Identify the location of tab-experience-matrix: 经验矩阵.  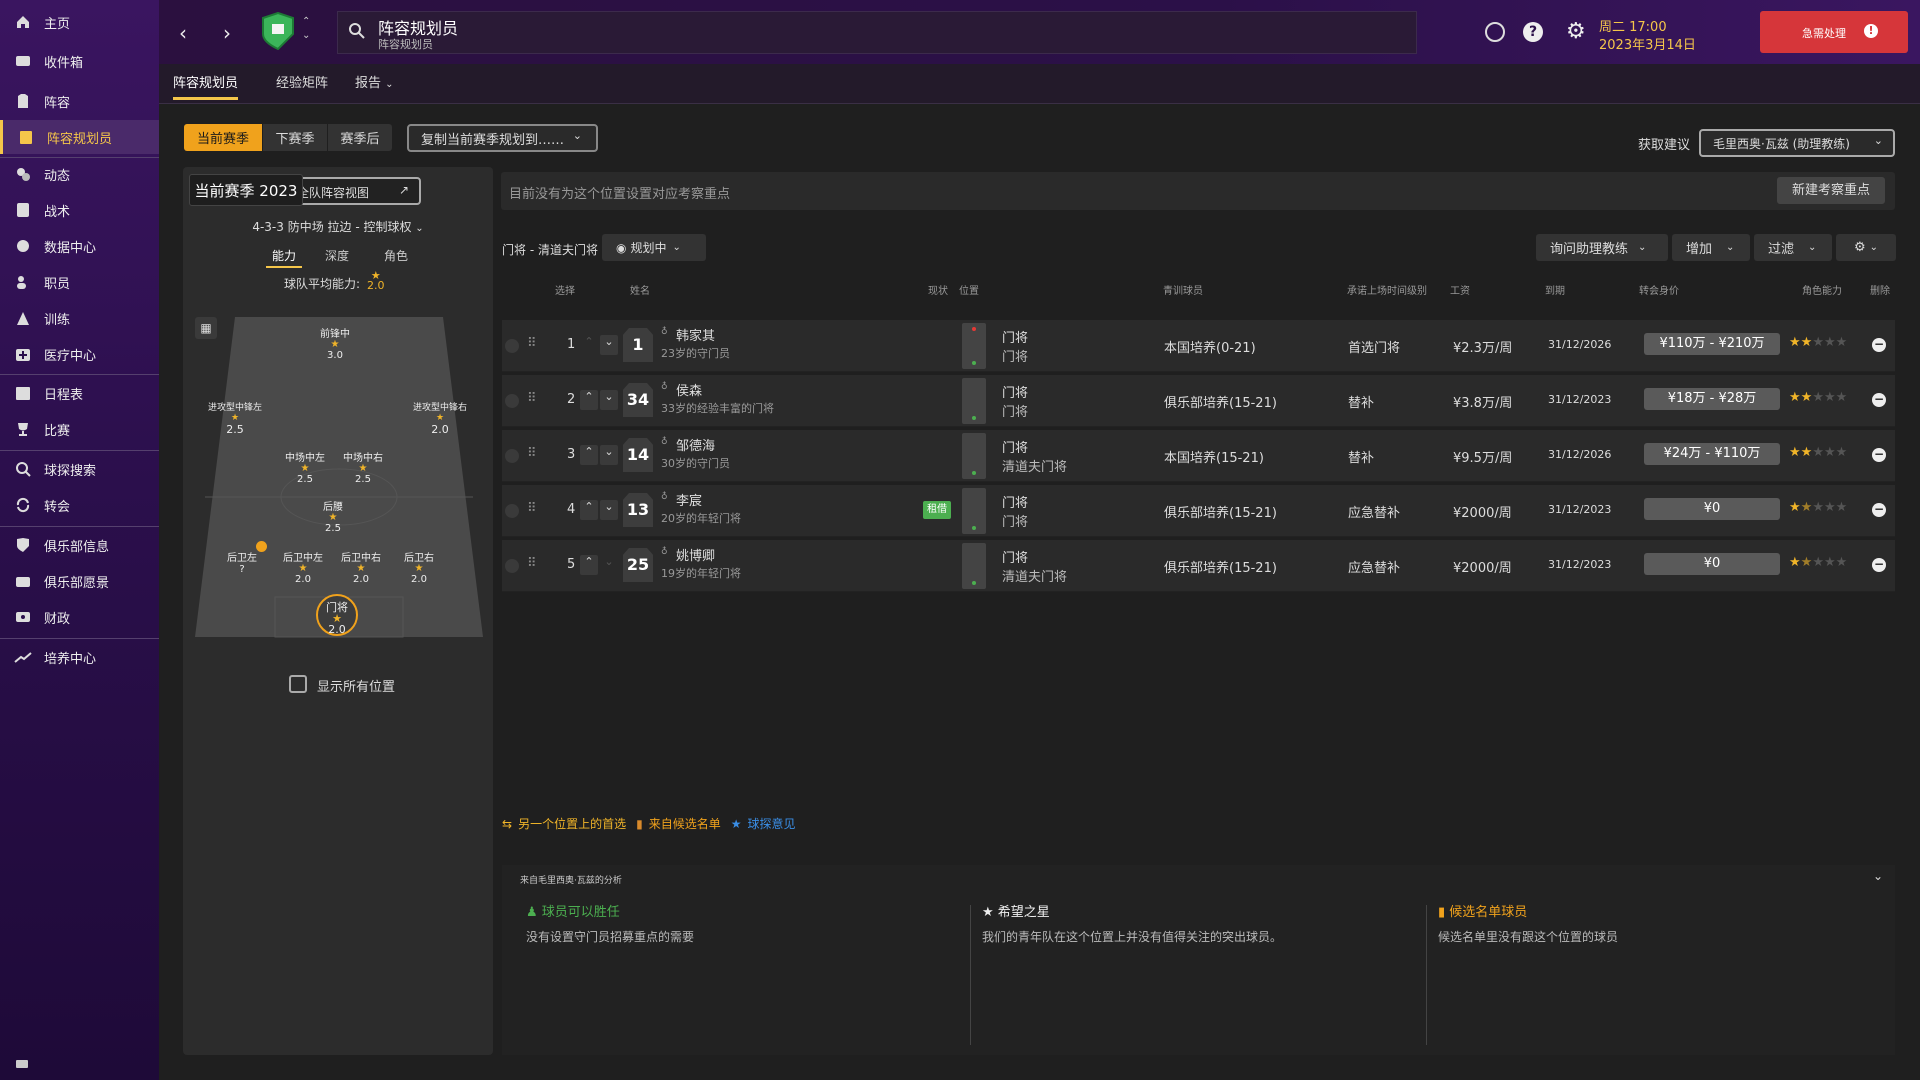
(302, 81).